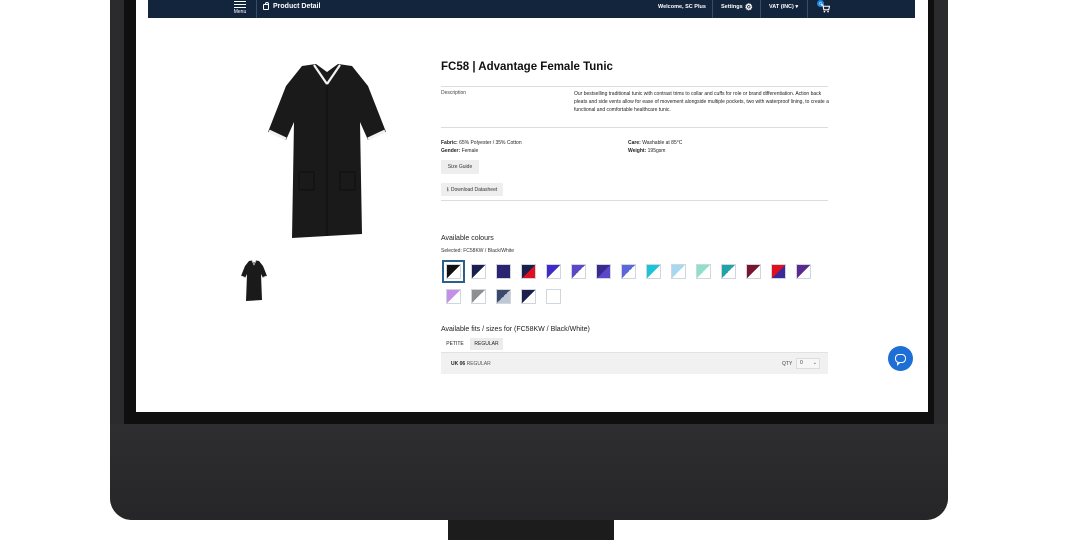  Describe the element at coordinates (458, 364) in the screenshot. I see `size-value: UK 06` at that location.